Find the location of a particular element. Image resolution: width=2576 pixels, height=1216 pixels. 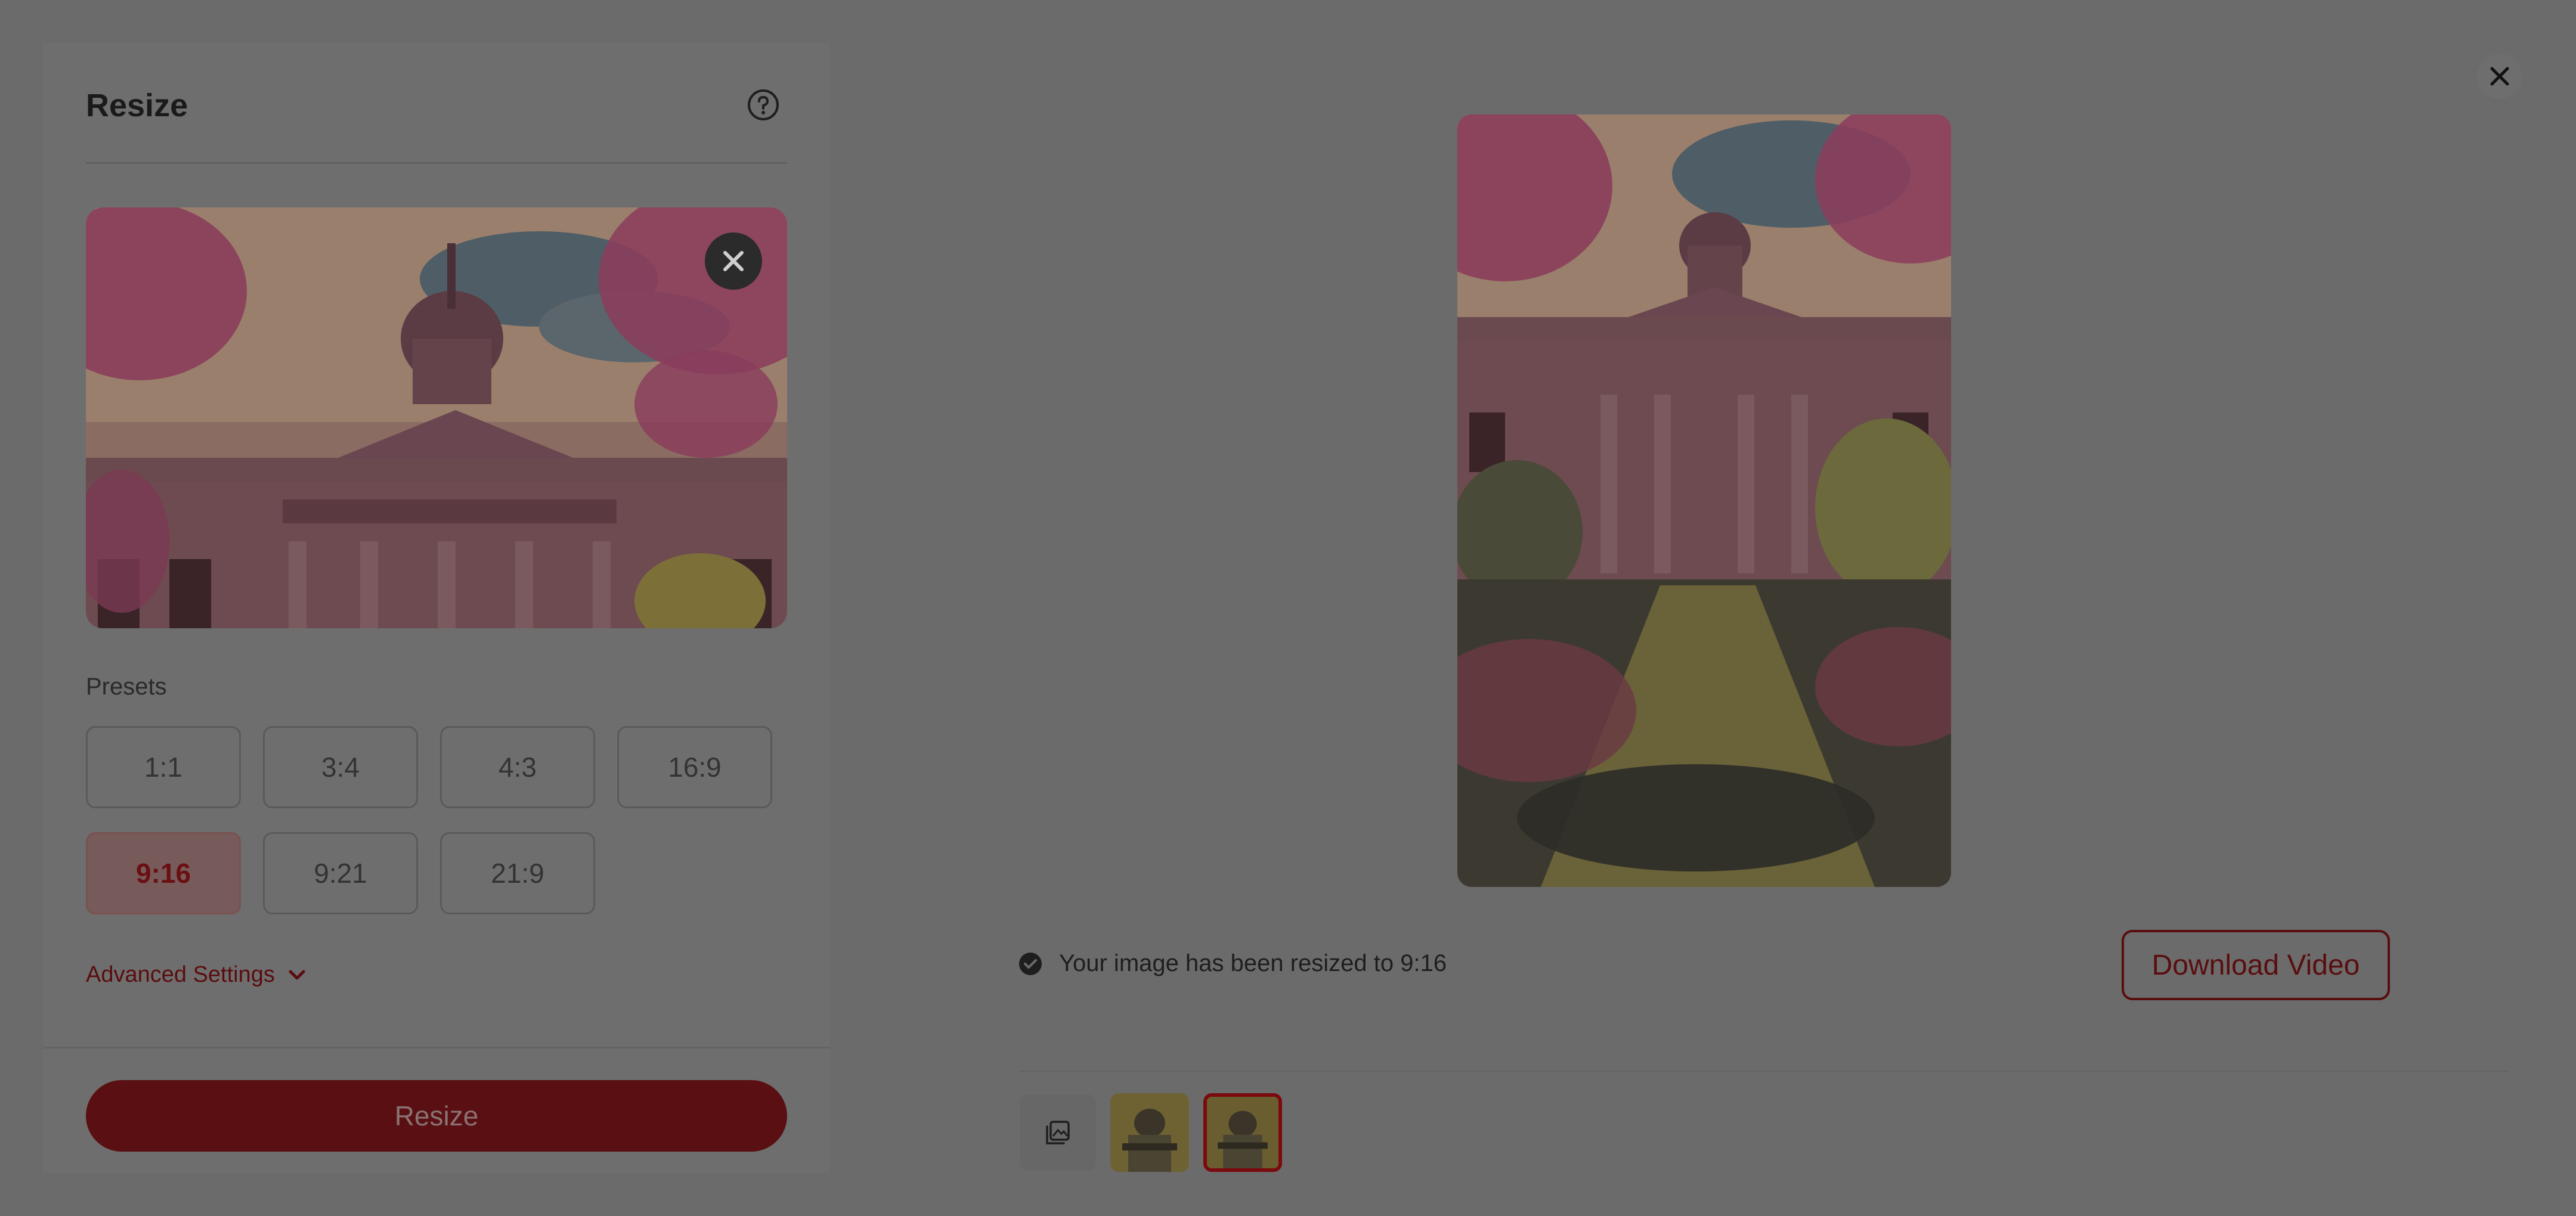

preset-16-9: 16:9 is located at coordinates (694, 767).